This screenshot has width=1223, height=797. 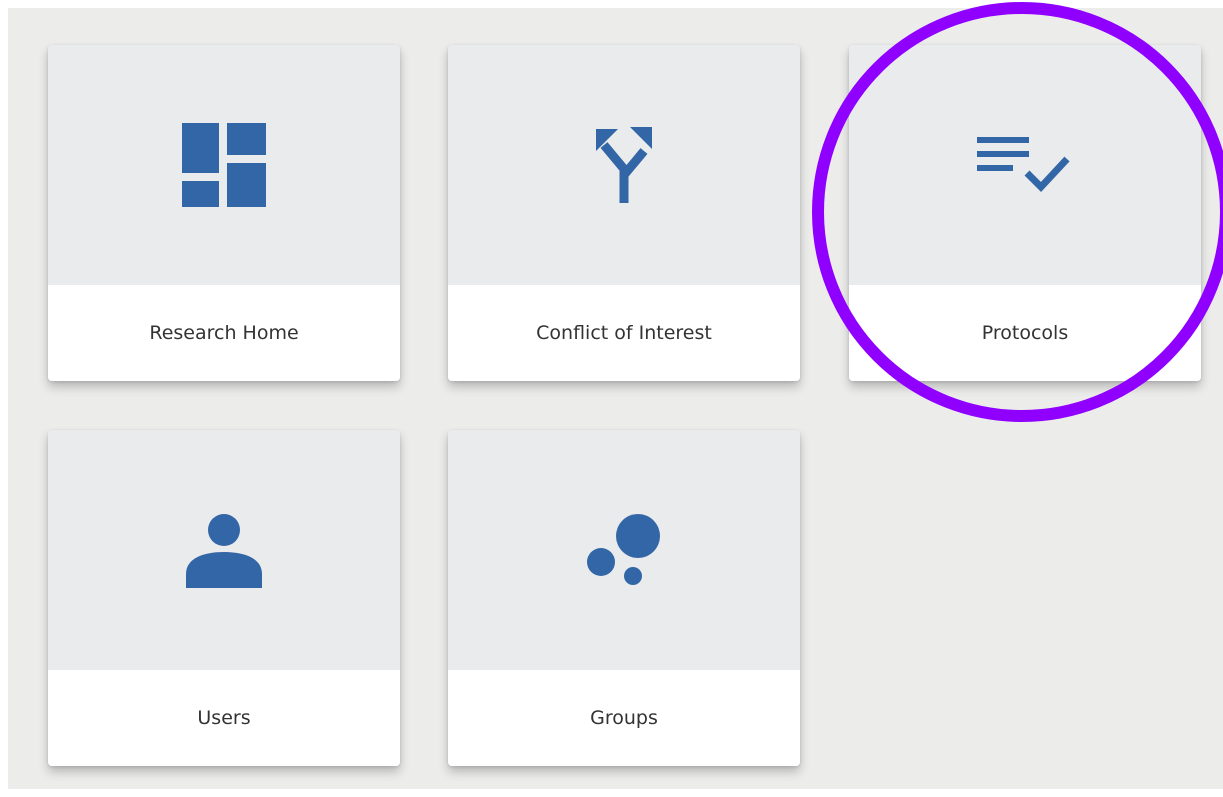 I want to click on list-check-icon, so click(x=1025, y=165).